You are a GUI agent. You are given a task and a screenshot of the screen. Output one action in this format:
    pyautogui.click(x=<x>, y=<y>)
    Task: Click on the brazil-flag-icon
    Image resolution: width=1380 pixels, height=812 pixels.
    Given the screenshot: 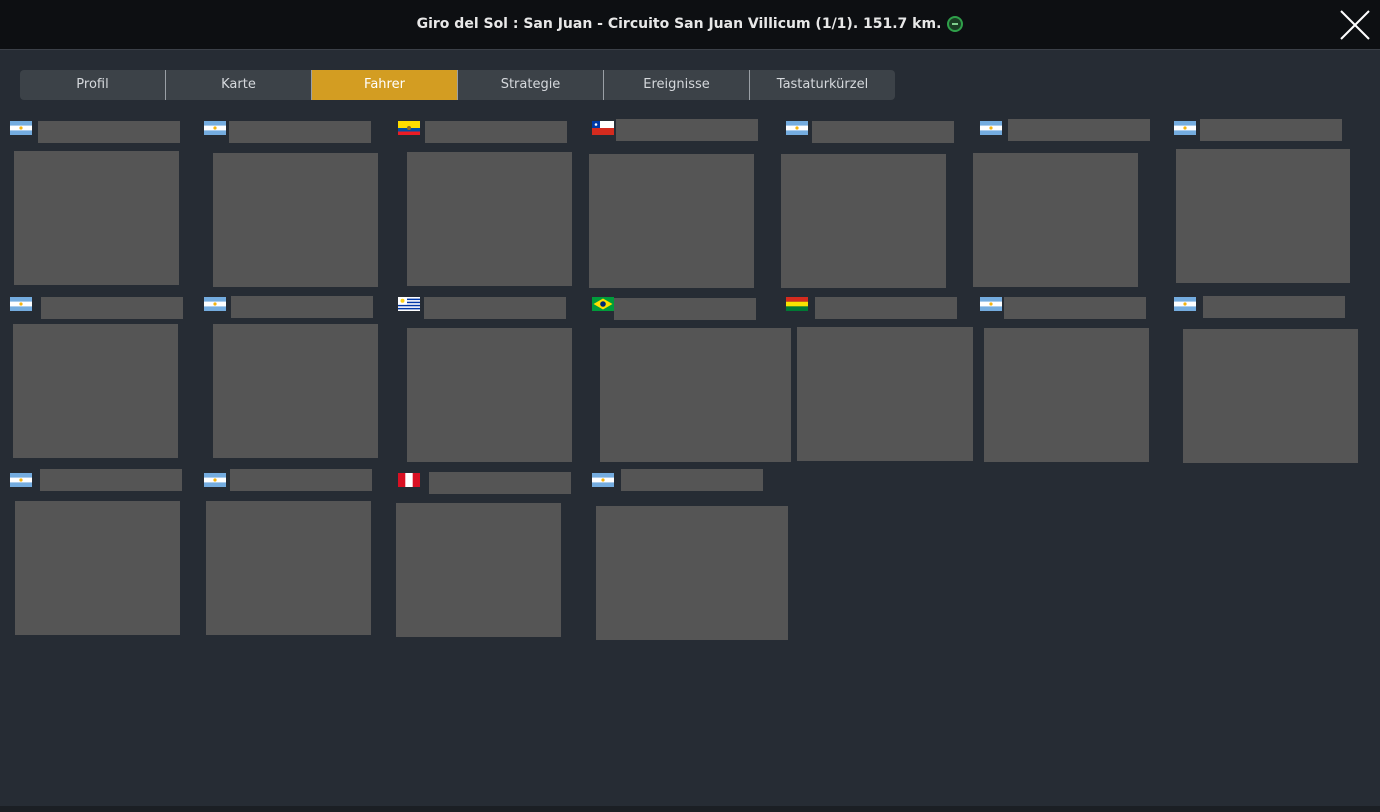 What is the action you would take?
    pyautogui.click(x=603, y=304)
    